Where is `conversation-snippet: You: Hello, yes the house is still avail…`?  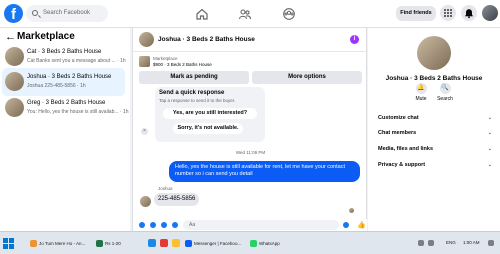
conversation-snippet: You: Hello, yes the house is still avail… is located at coordinates (78, 112).